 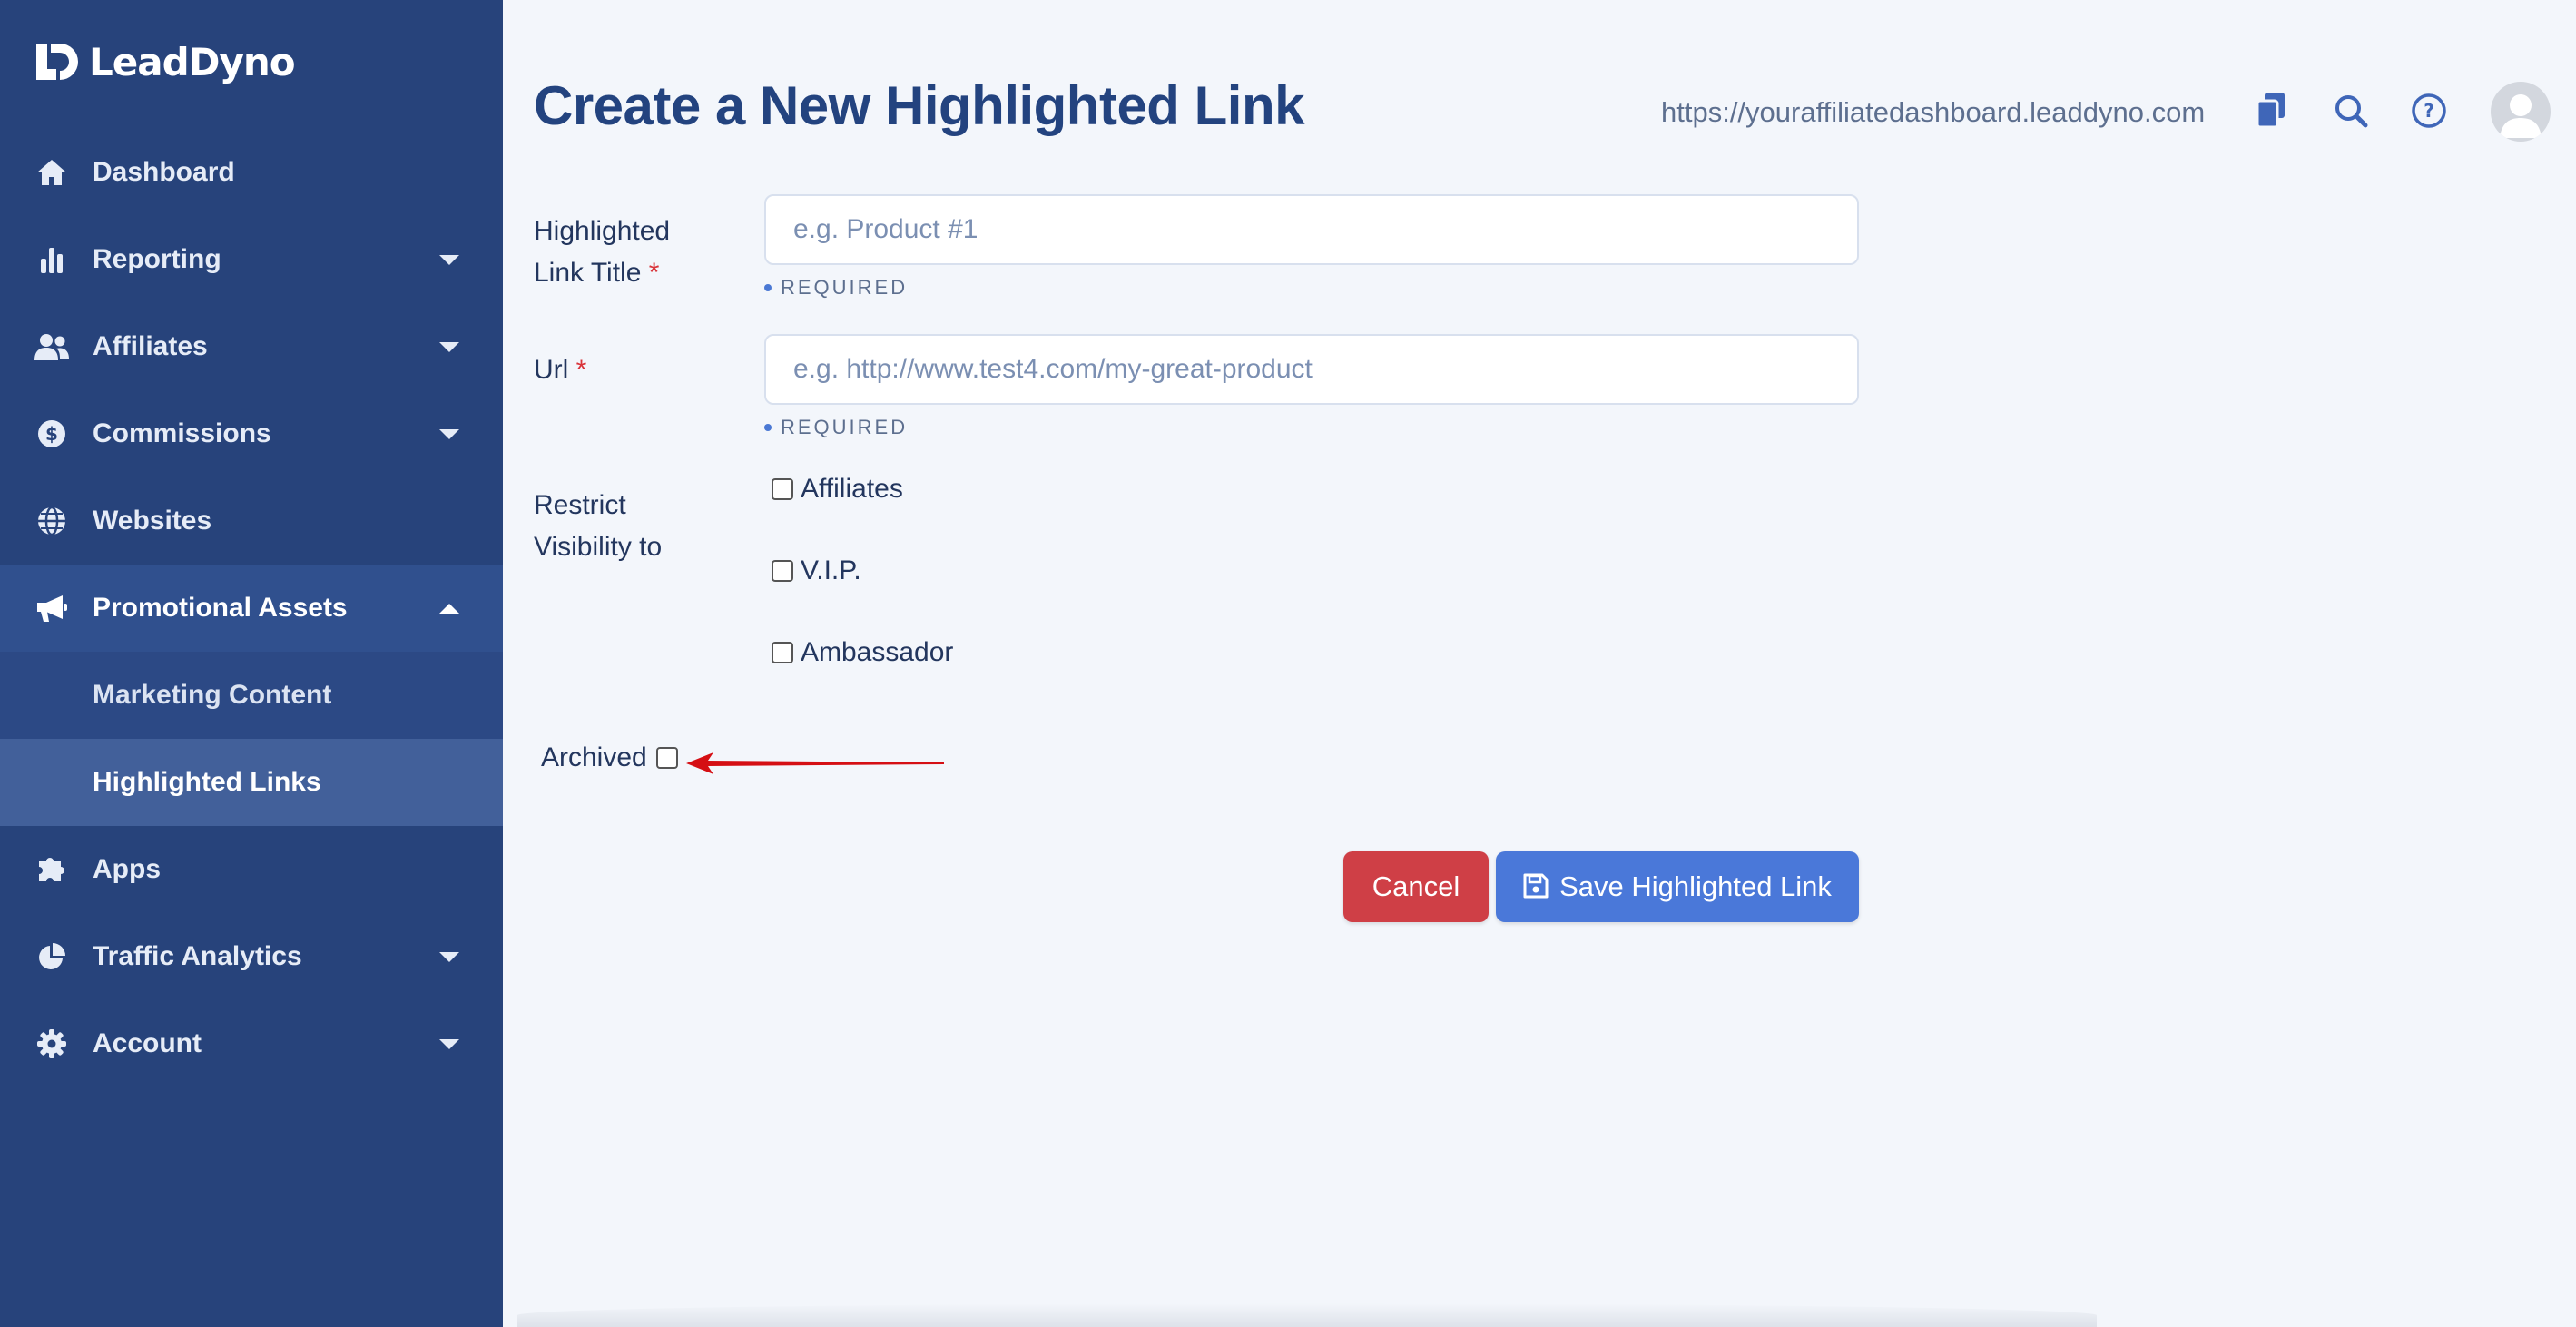 I want to click on sidebar-subitem-label: Marketing Content, so click(x=212, y=695).